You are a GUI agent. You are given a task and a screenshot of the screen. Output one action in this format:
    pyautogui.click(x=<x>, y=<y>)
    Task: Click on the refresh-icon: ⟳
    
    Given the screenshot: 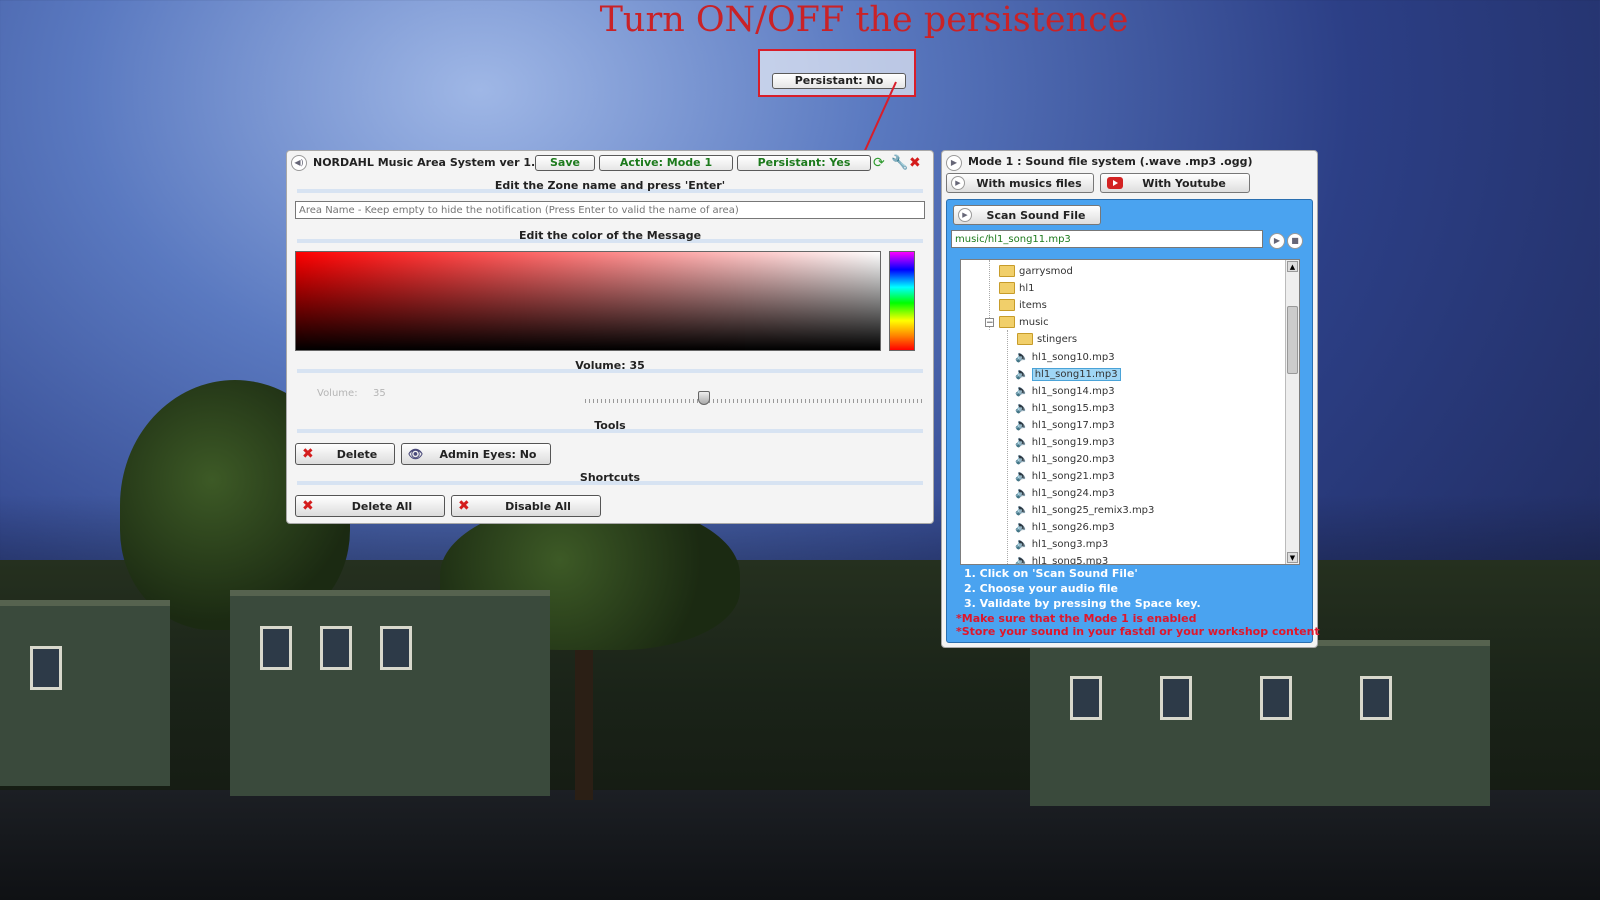 What is the action you would take?
    pyautogui.click(x=879, y=163)
    